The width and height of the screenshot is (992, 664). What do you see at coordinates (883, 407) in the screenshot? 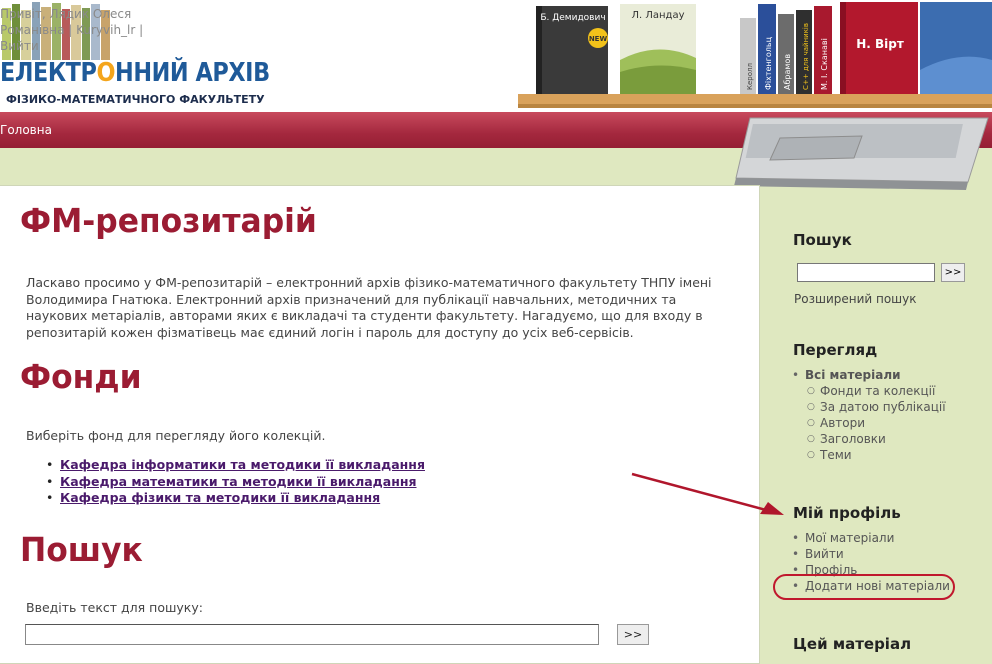
I see `browse-by-date-link: За датою публікації` at bounding box center [883, 407].